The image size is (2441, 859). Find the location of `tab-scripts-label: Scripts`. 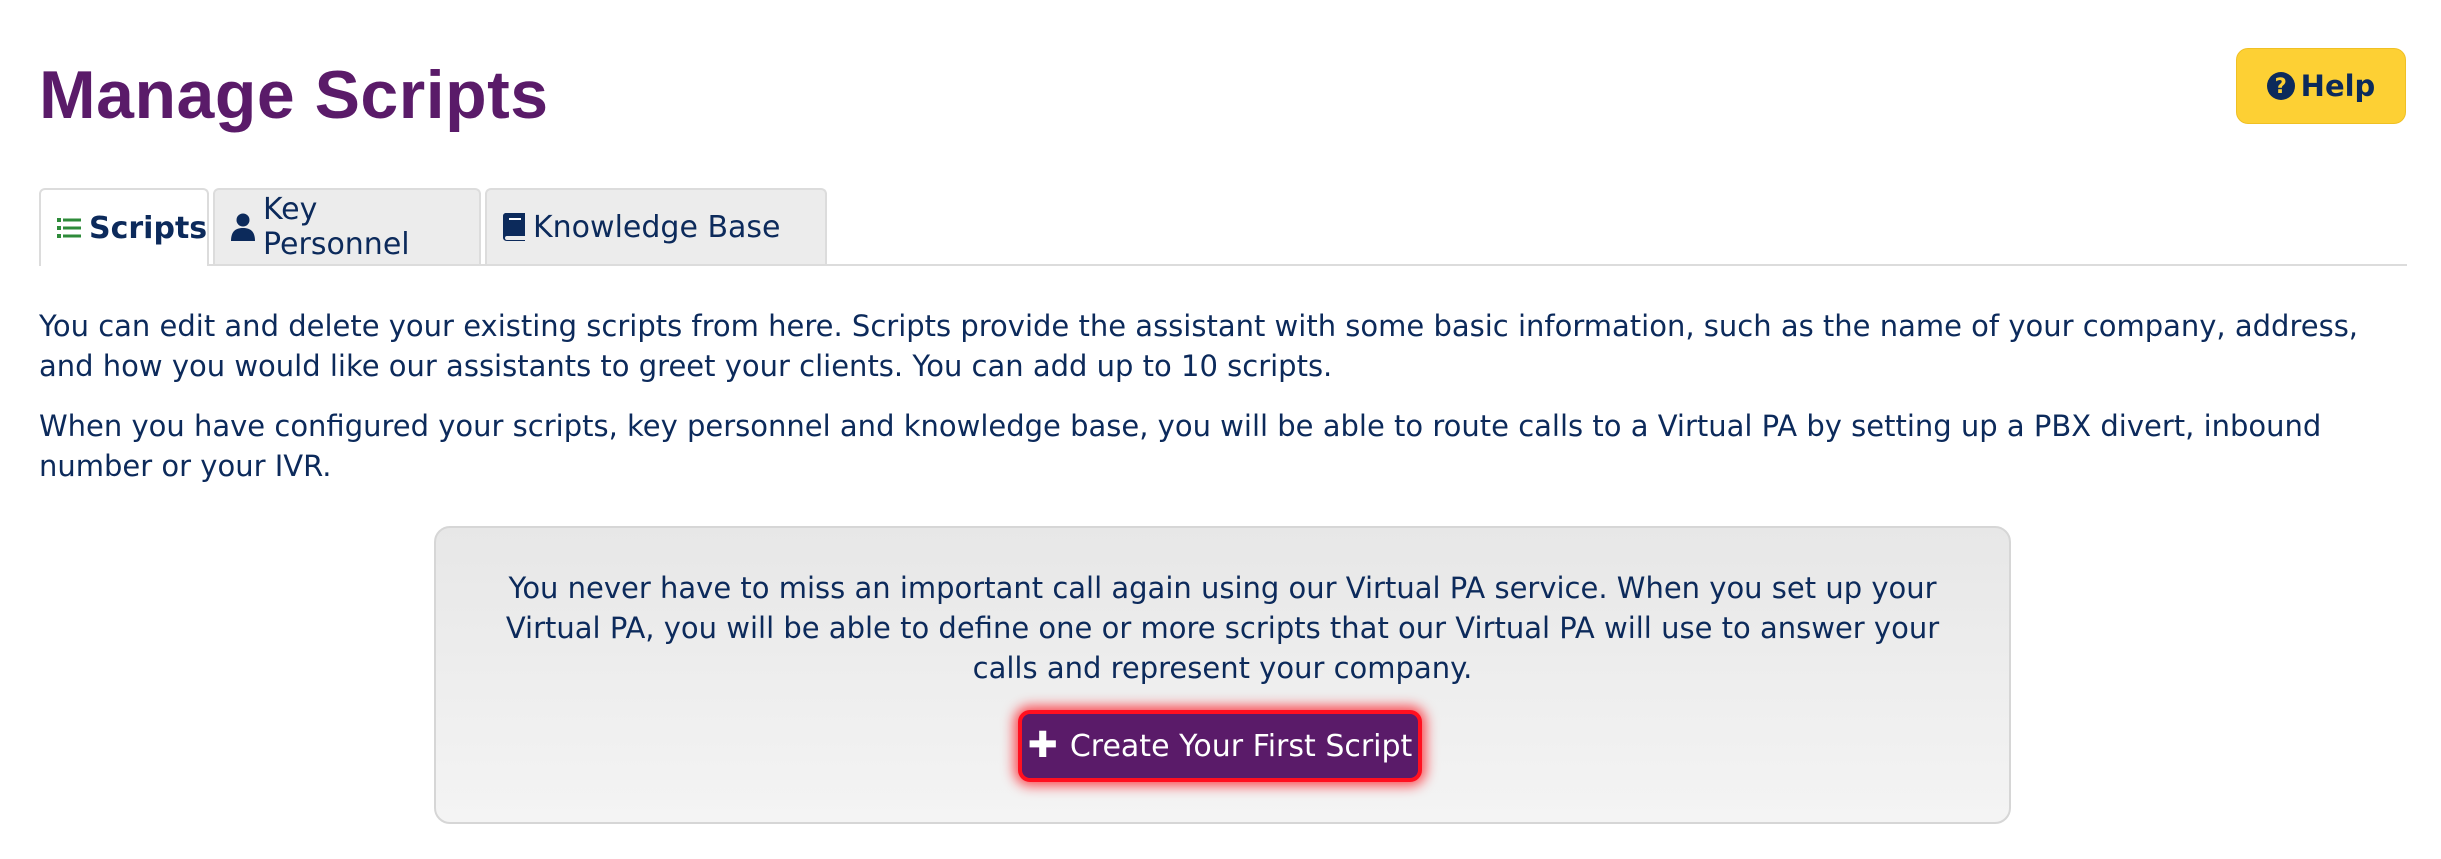

tab-scripts-label: Scripts is located at coordinates (148, 228).